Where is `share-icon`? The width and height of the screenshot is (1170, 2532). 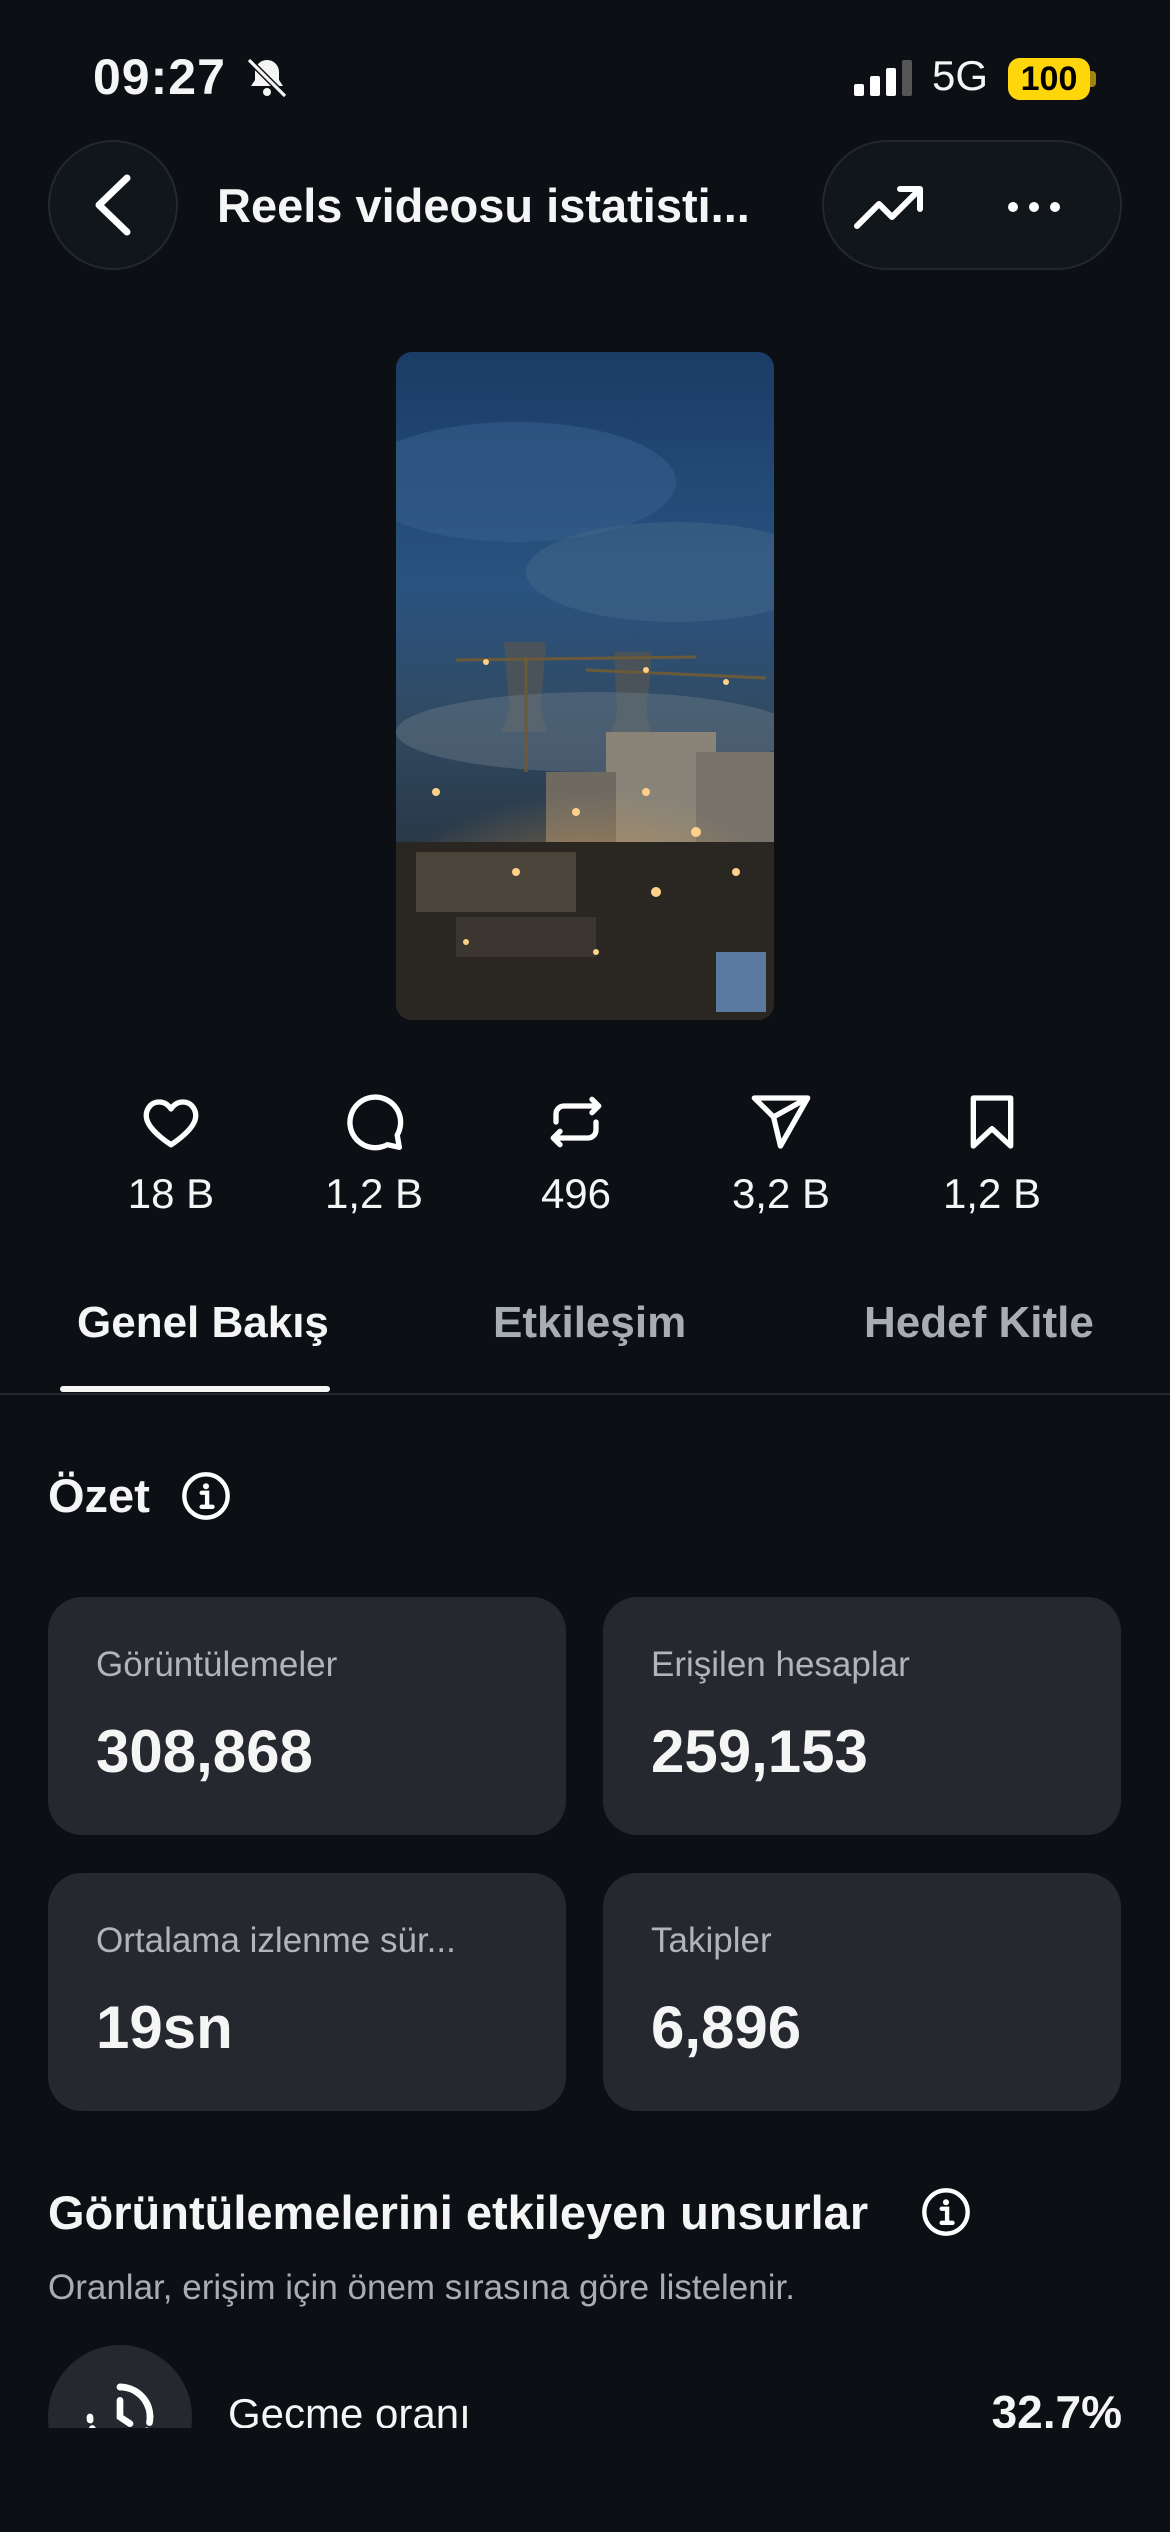
share-icon is located at coordinates (781, 1122).